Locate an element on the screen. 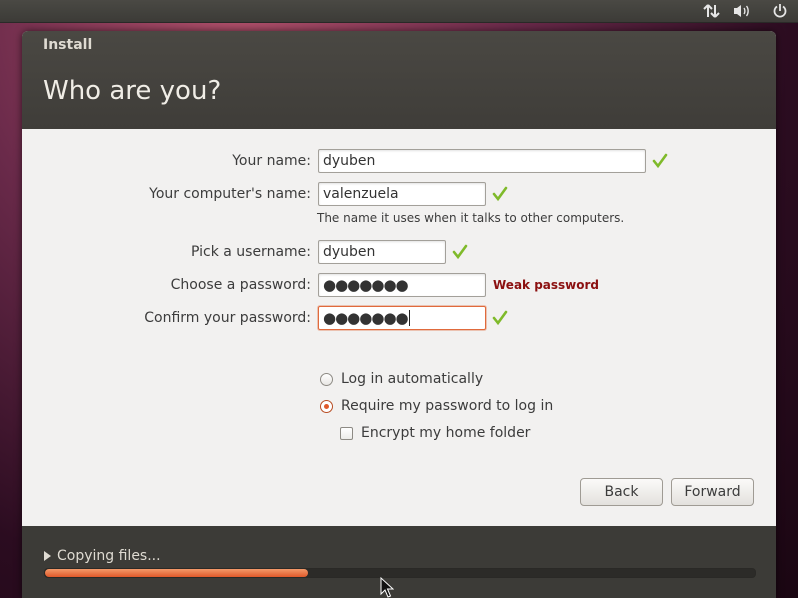 The width and height of the screenshot is (798, 598). username-label: Pick a username: is located at coordinates (250, 252).